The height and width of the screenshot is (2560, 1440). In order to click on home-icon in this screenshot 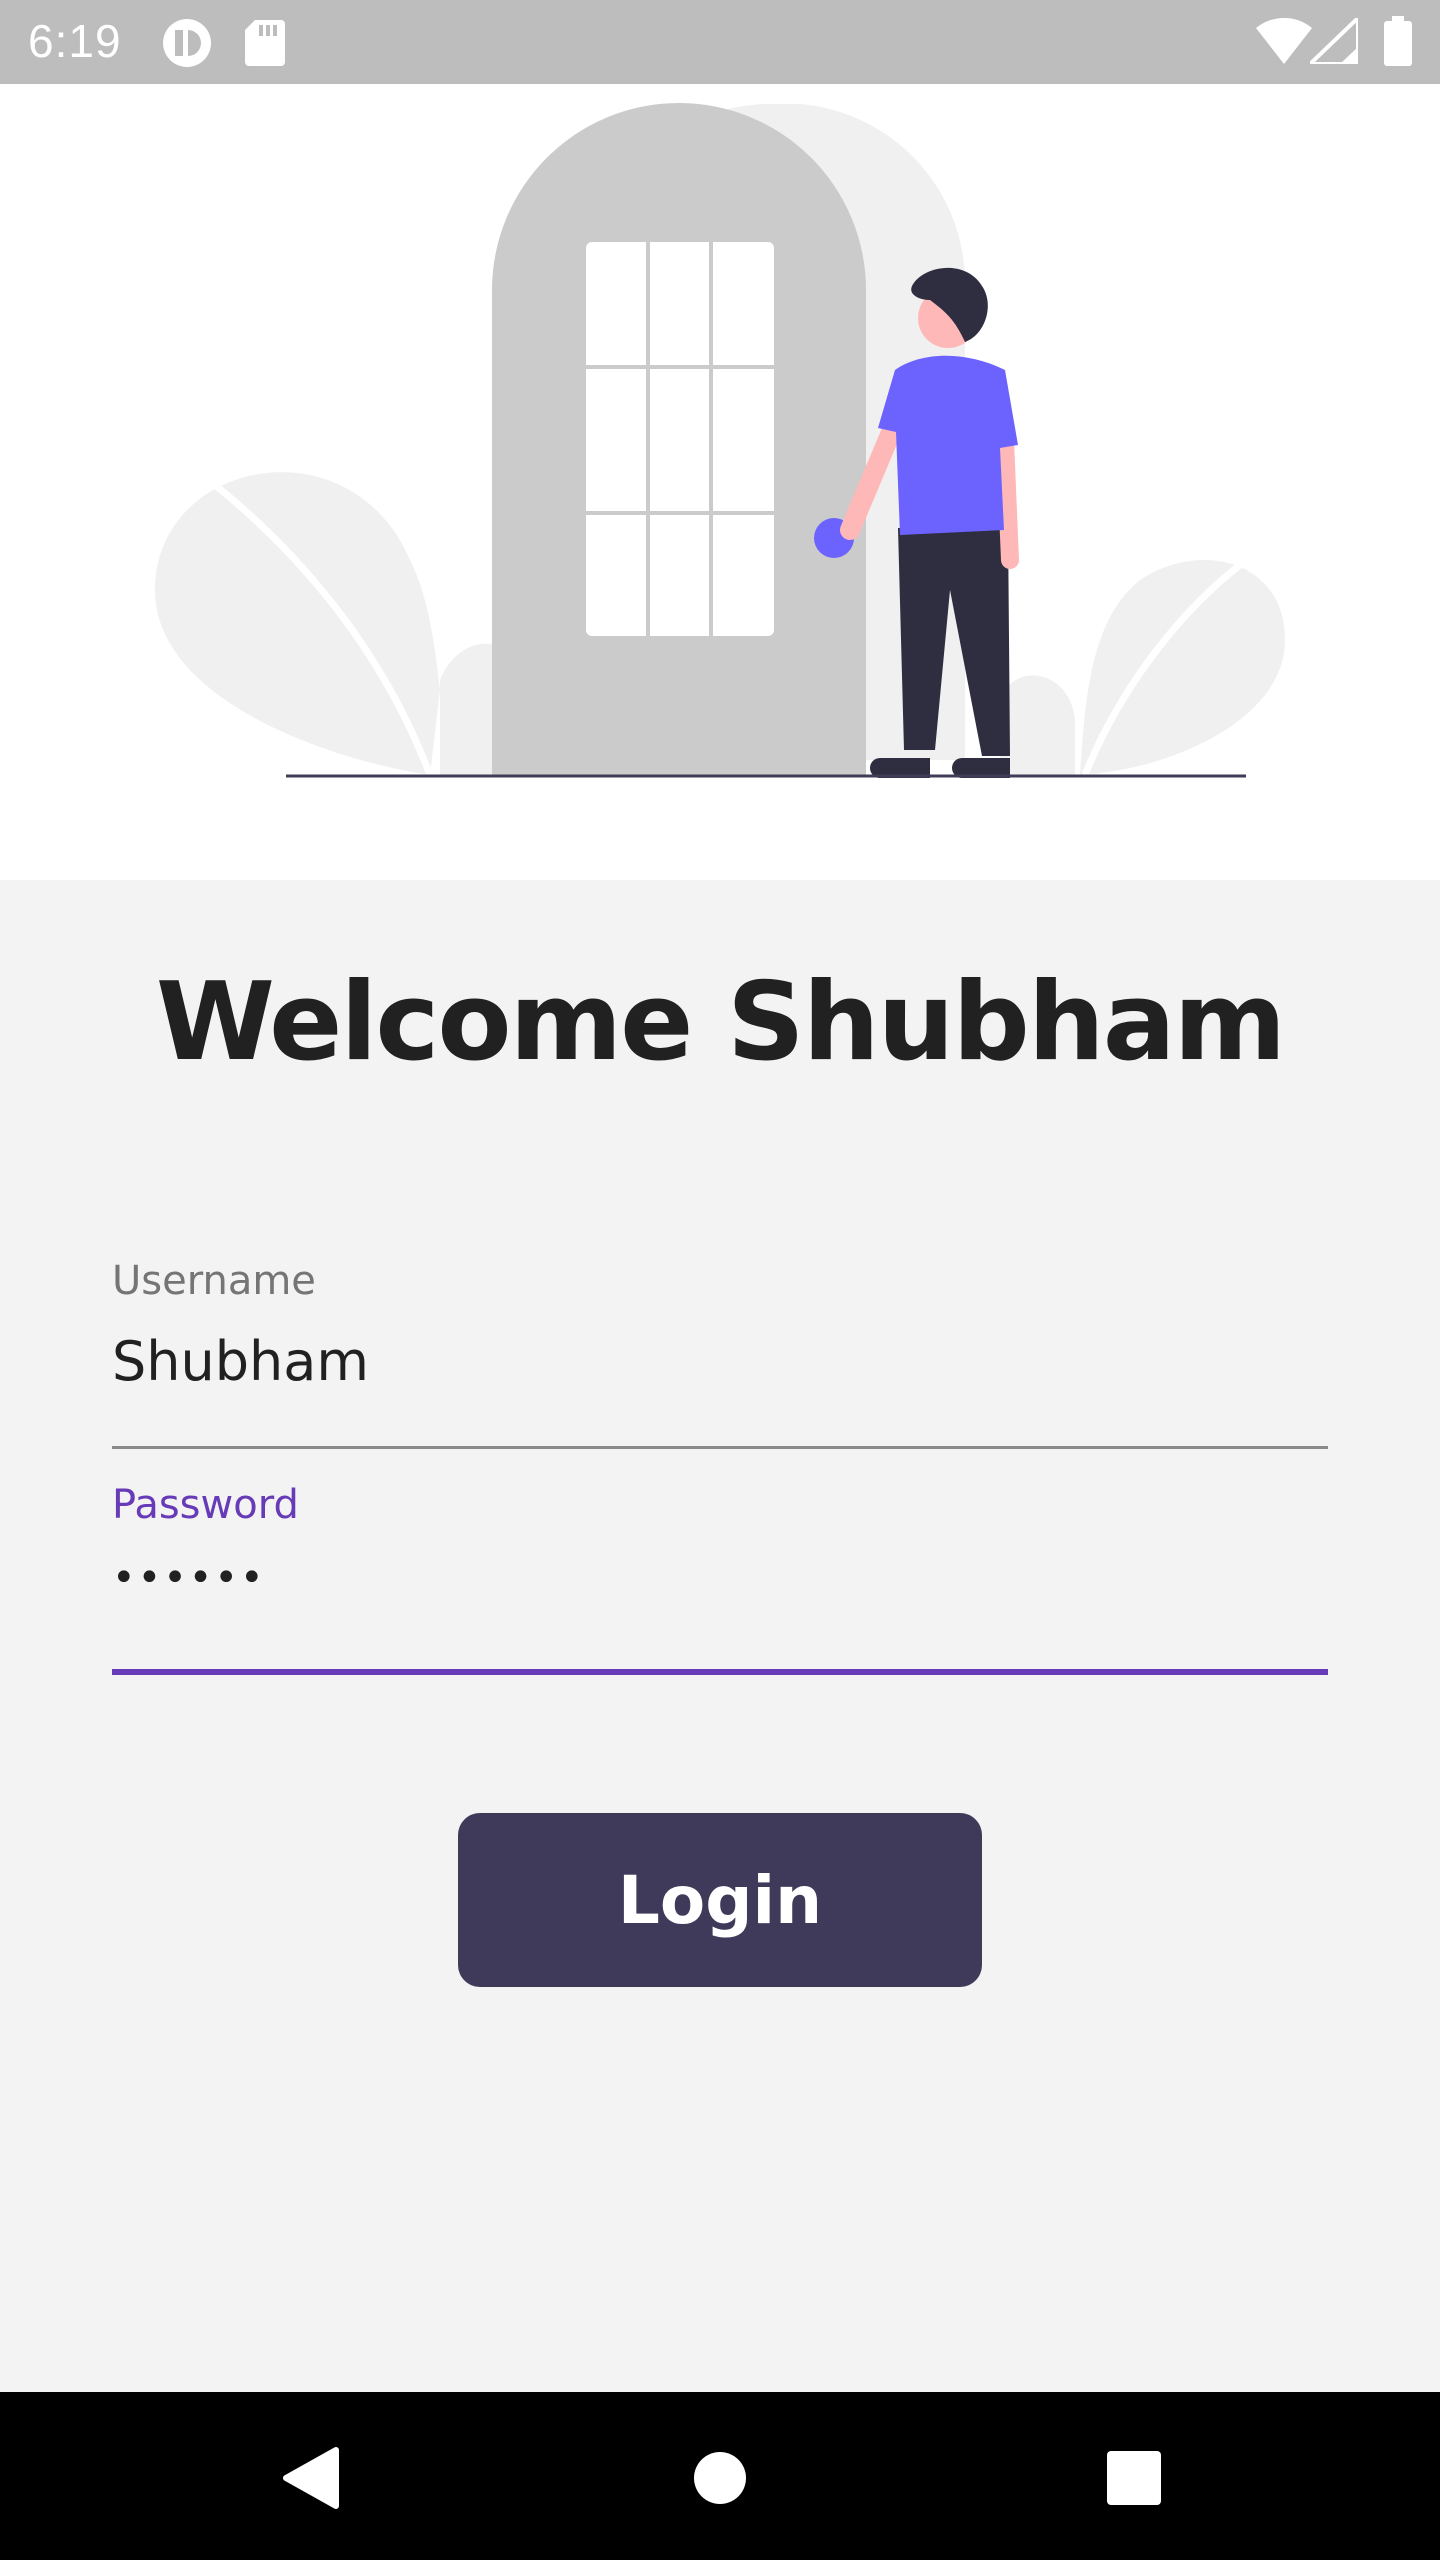, I will do `click(720, 2478)`.